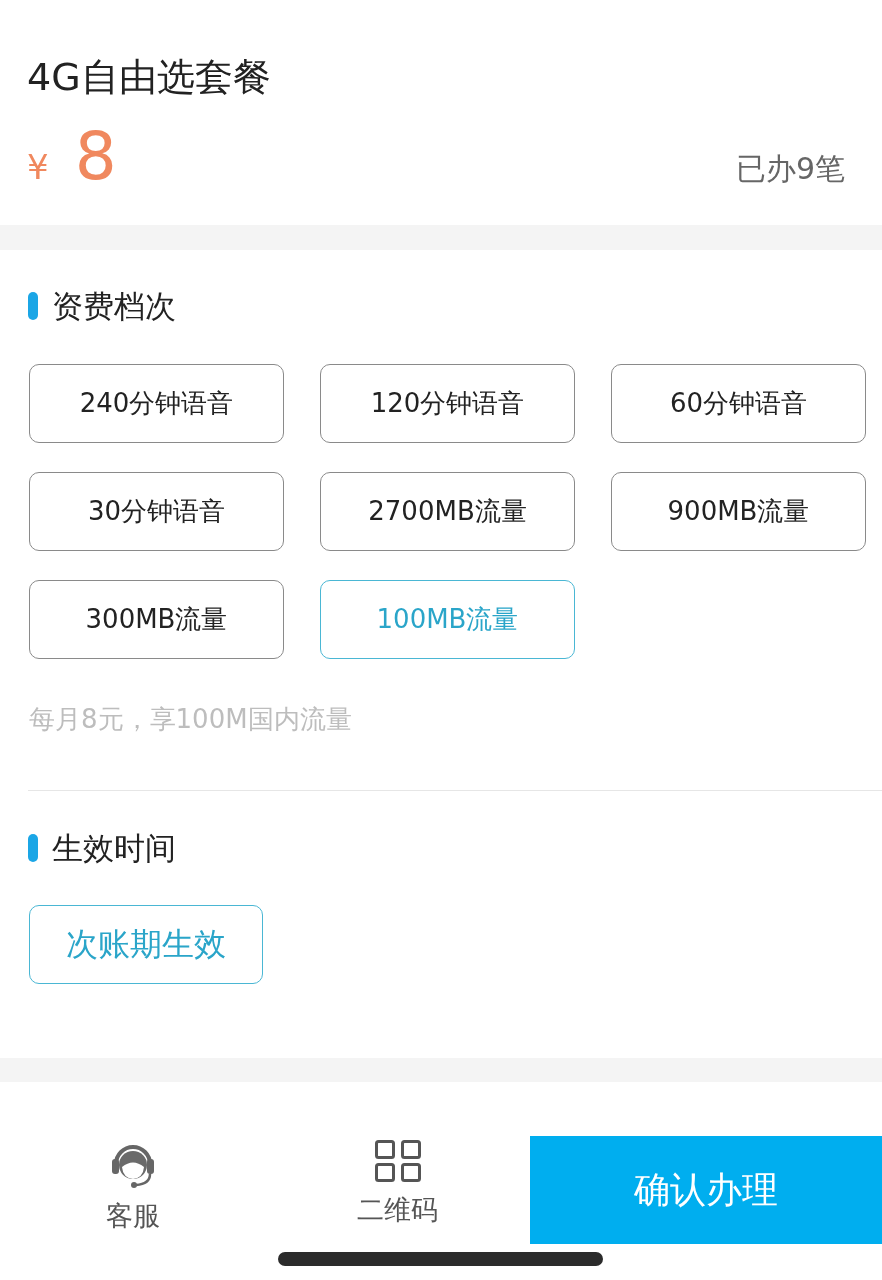 The image size is (882, 1280). I want to click on plan-option-button: 300MB流量, so click(156, 619).